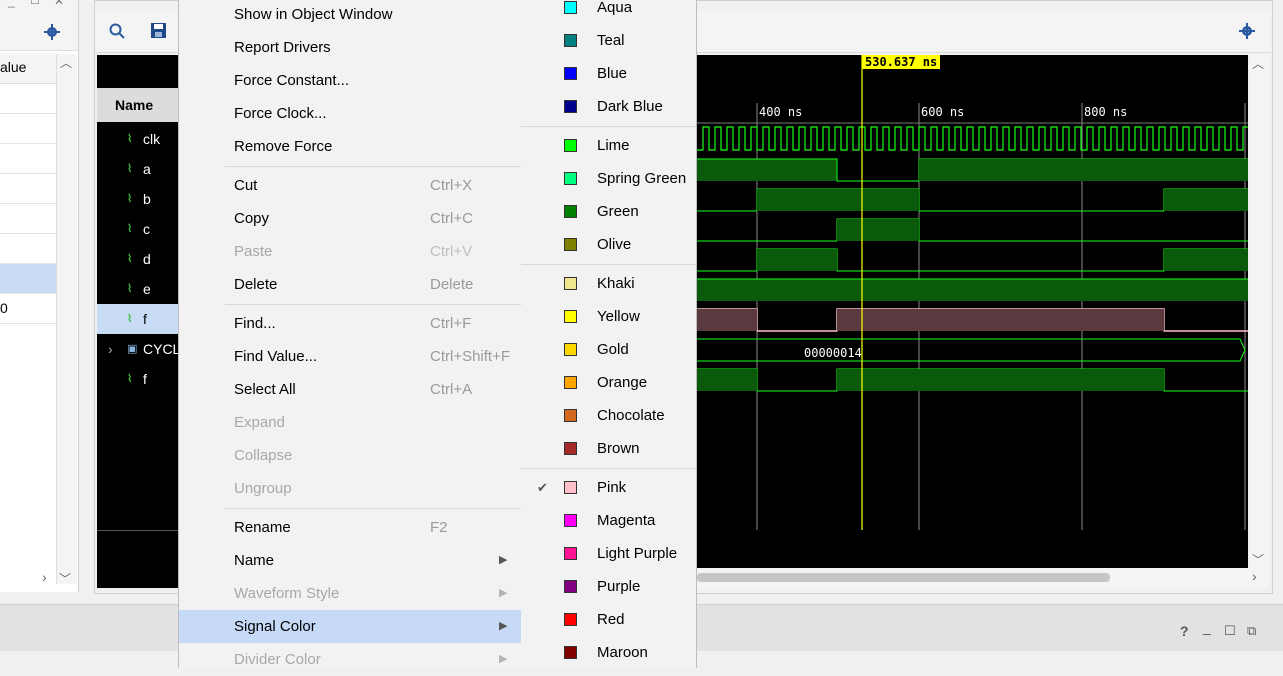 The height and width of the screenshot is (676, 1283). What do you see at coordinates (608, 619) in the screenshot?
I see `color-item-red: Red` at bounding box center [608, 619].